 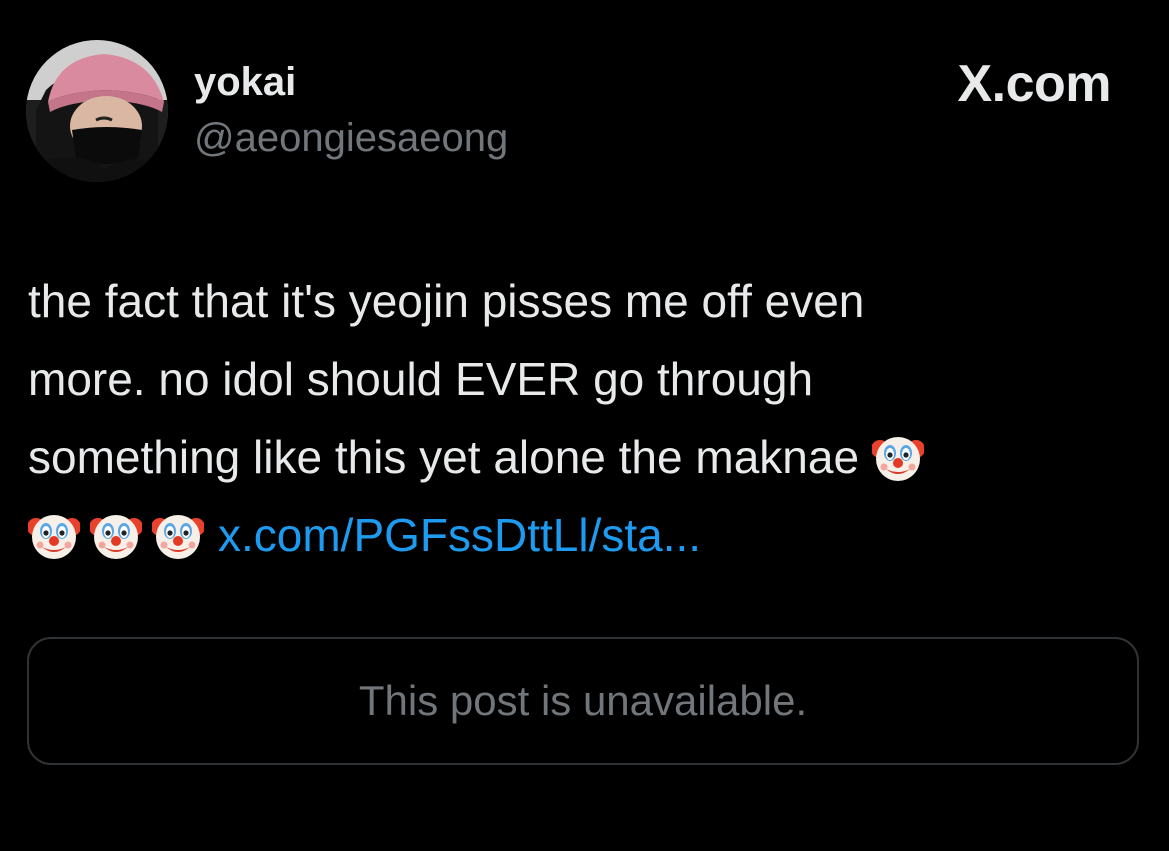 I want to click on post-text-segment: more. no idol should EVER go through, so click(x=421, y=379).